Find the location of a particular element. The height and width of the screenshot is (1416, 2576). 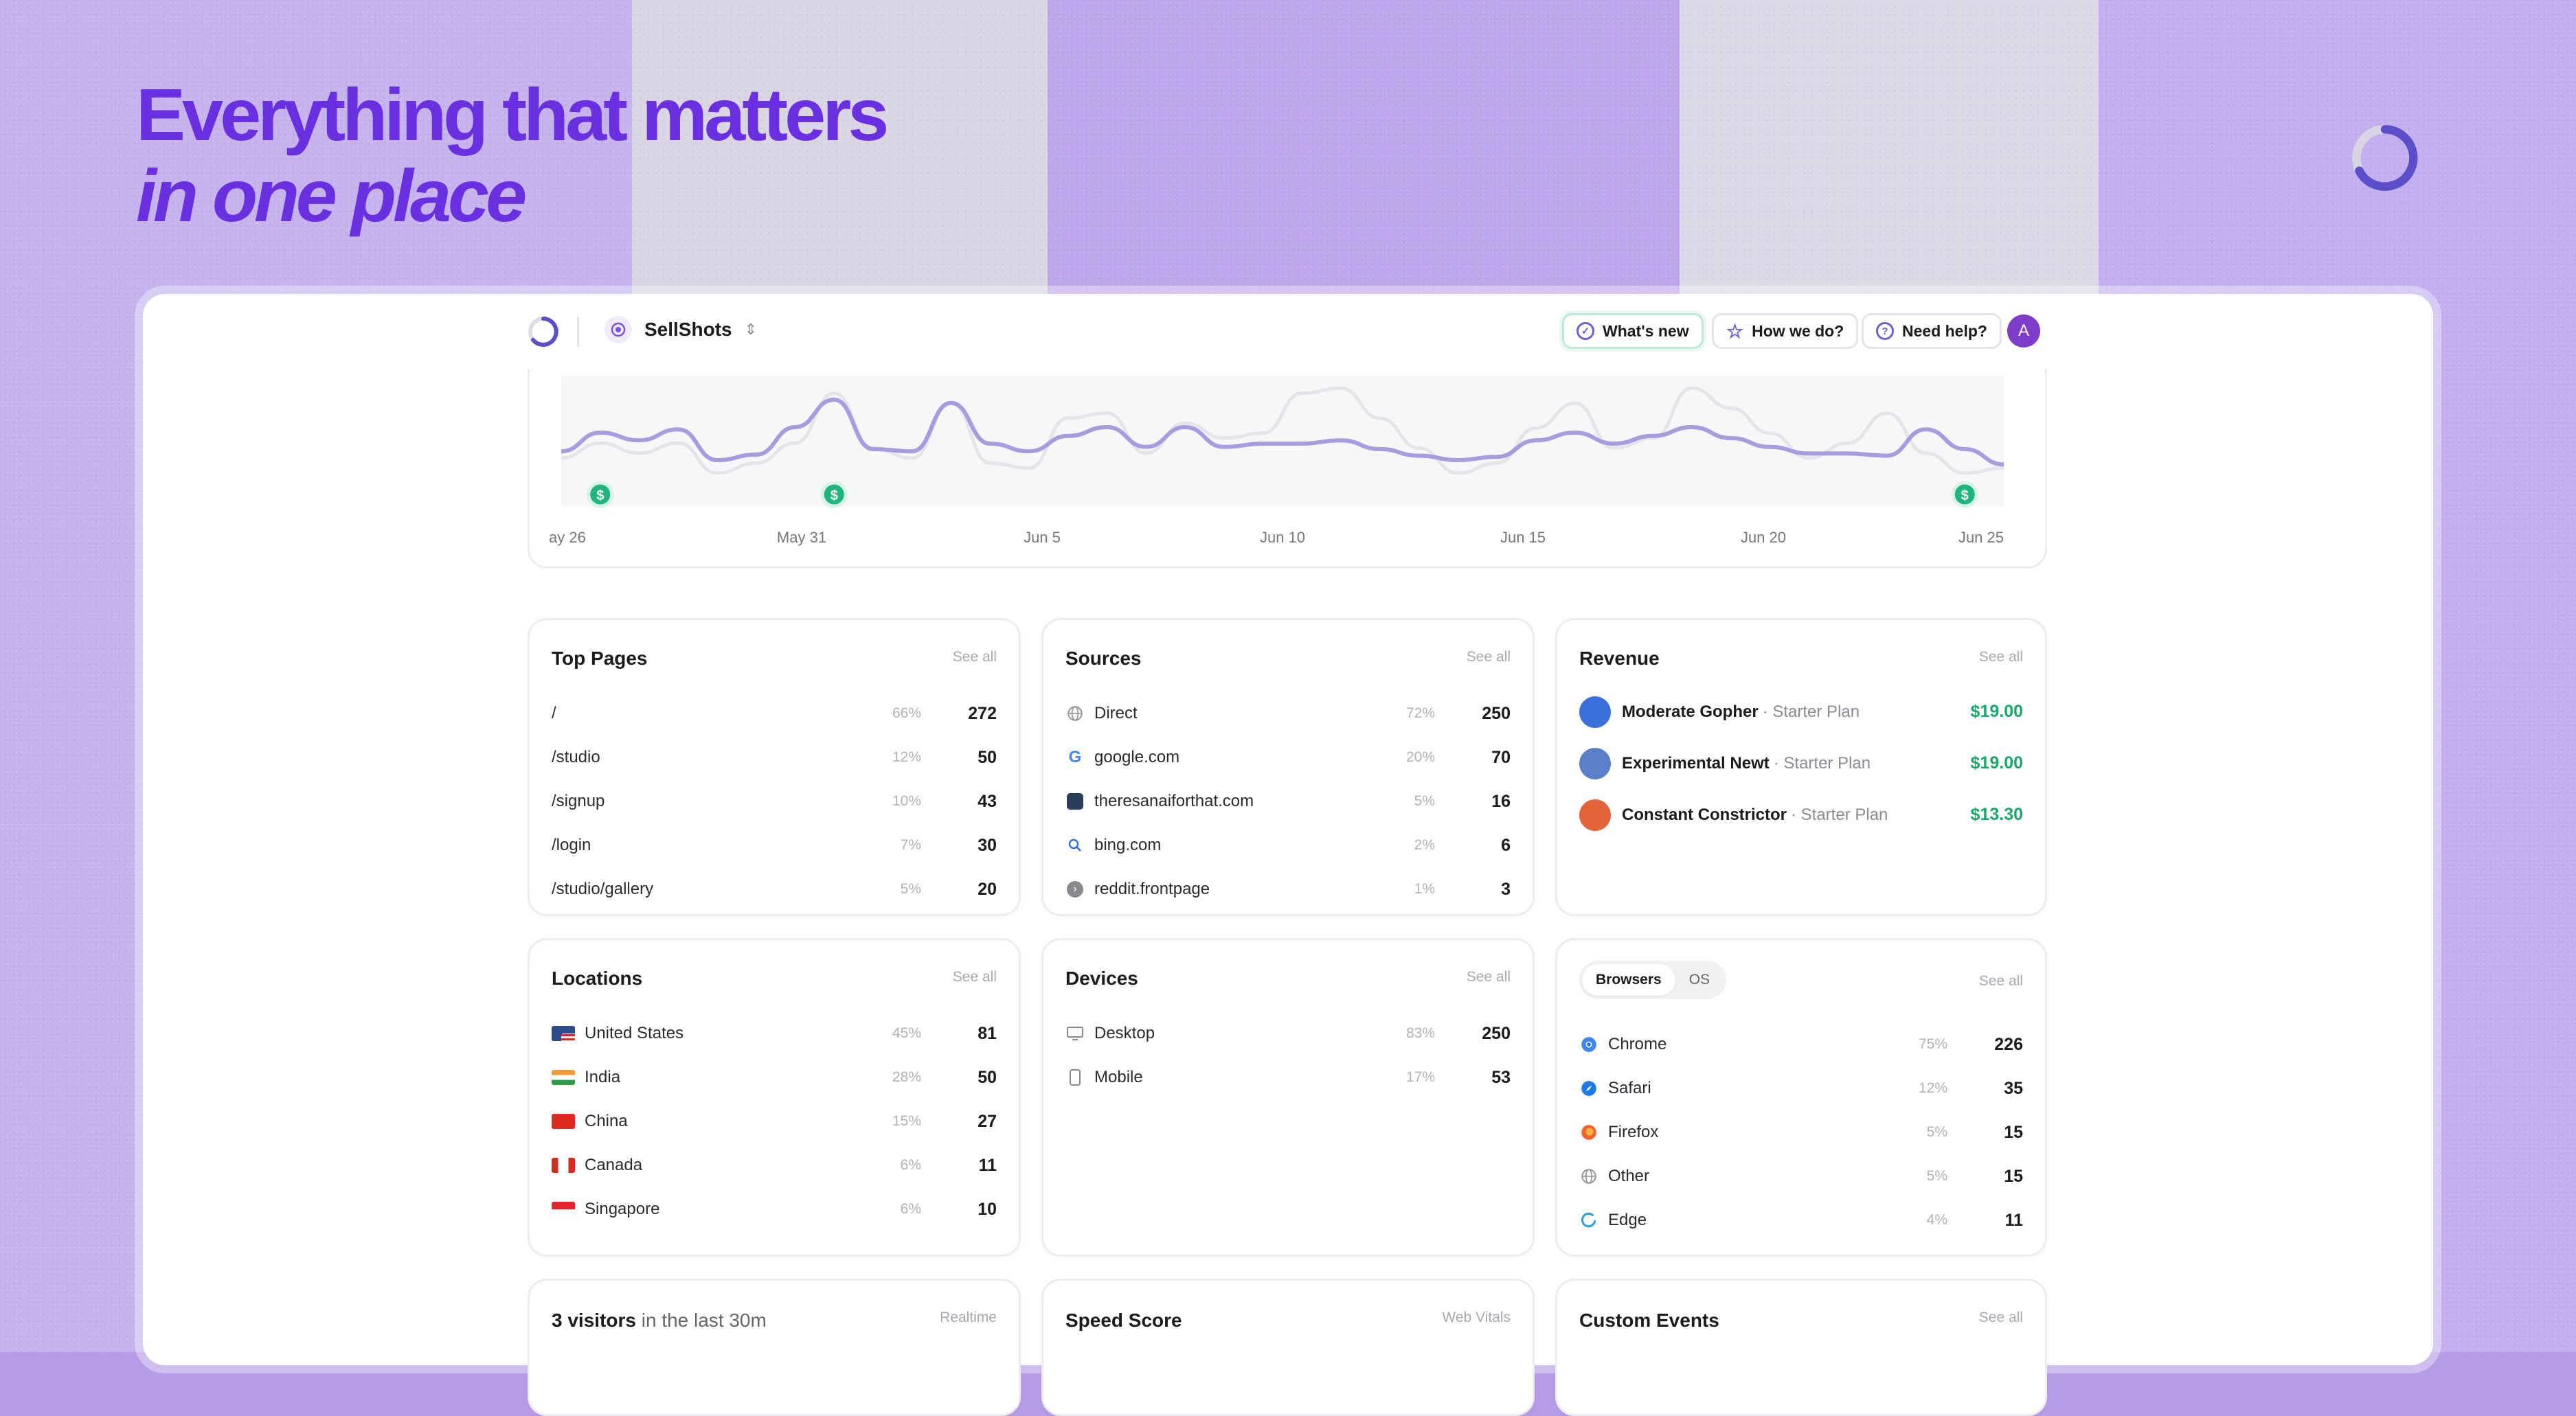

list-item: /signup 10% 43 is located at coordinates (774, 801).